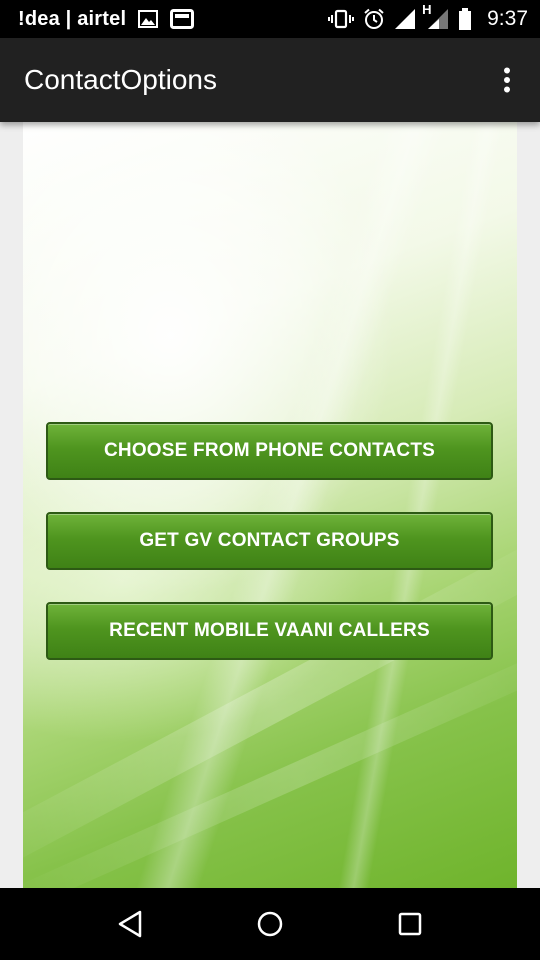  What do you see at coordinates (465, 19) in the screenshot?
I see `battery-icon` at bounding box center [465, 19].